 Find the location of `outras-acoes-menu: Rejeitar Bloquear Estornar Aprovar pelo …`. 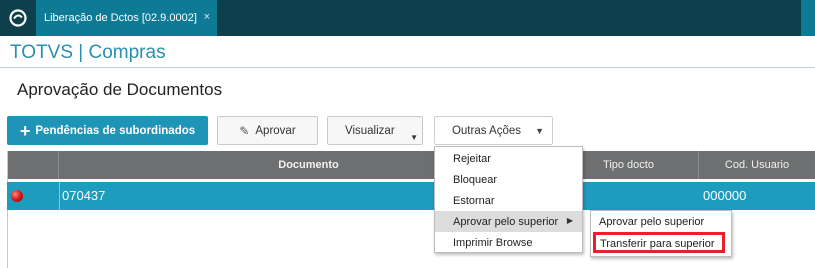

outras-acoes-menu: Rejeitar Bloquear Estornar Aprovar pelo … is located at coordinates (508, 199).